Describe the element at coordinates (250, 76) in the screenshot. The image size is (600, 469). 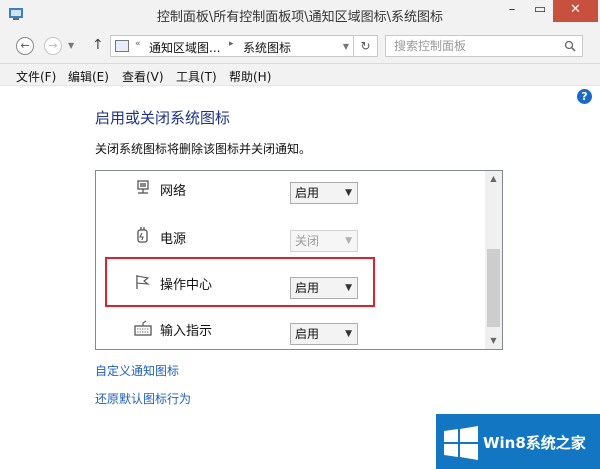
I see `menu-help: 帮助(H)` at that location.